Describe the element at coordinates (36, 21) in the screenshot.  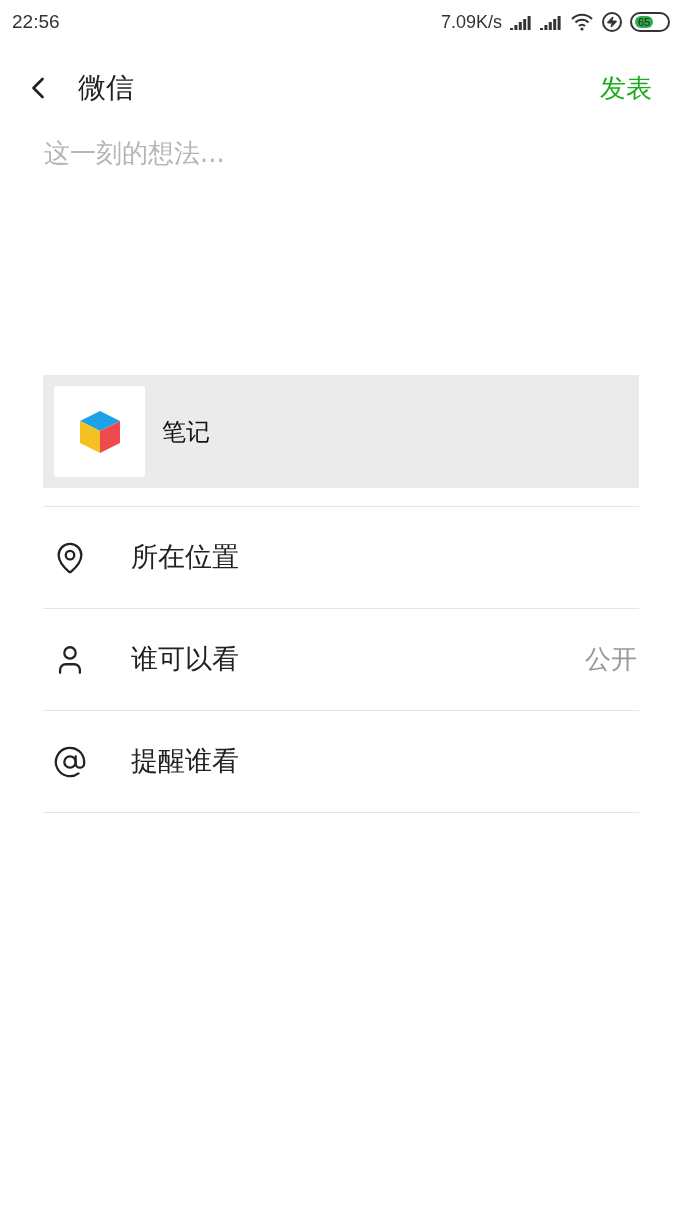
I see `status-time: 22:56` at that location.